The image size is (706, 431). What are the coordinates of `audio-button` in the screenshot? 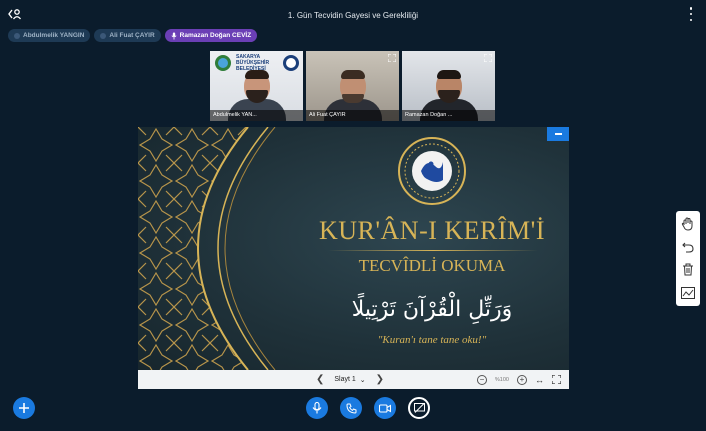 It's located at (351, 408).